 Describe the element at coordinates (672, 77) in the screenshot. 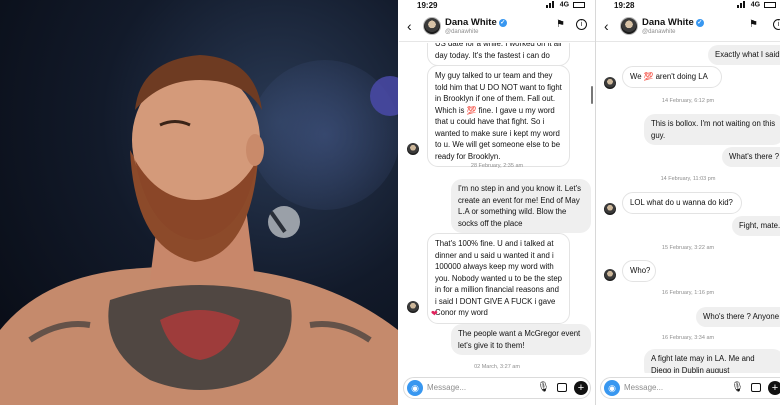

I see `message-bubble: We 💯 aren't doing LA` at that location.